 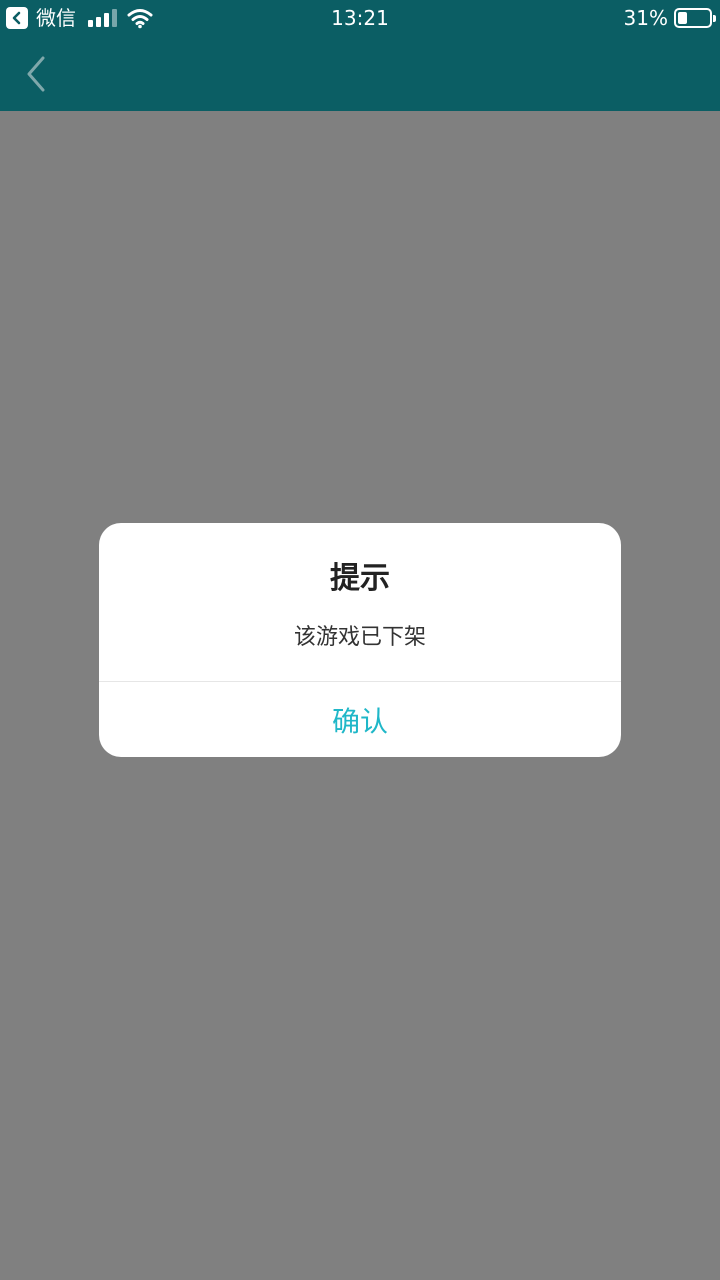 I want to click on battery-percent: 31%, so click(x=645, y=18).